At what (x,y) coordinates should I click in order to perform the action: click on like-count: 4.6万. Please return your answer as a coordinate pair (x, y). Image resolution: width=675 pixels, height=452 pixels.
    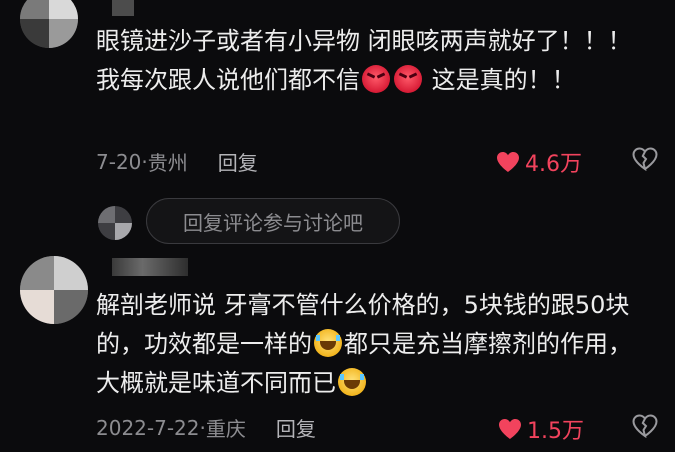
    Looking at the image, I should click on (553, 164).